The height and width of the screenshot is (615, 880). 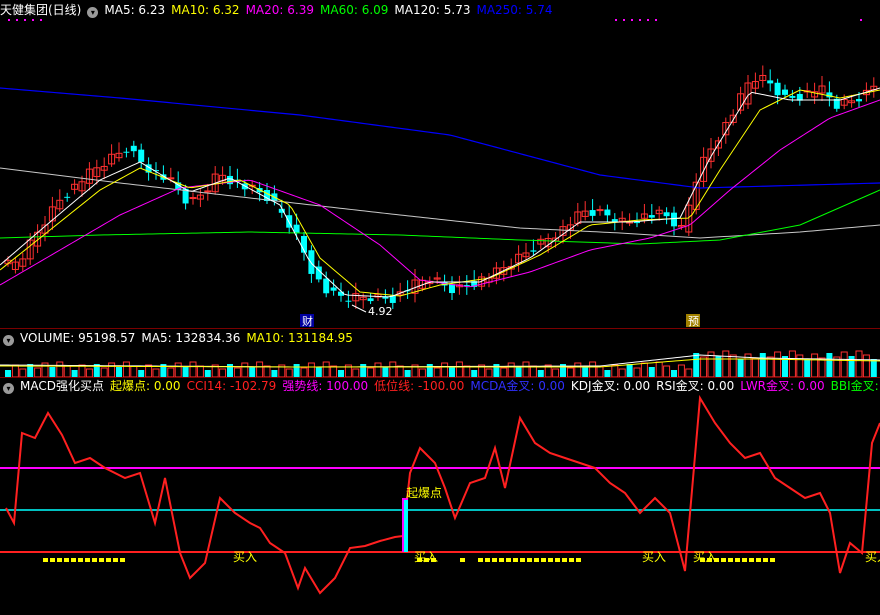 I want to click on yu-marker: 预, so click(x=693, y=321).